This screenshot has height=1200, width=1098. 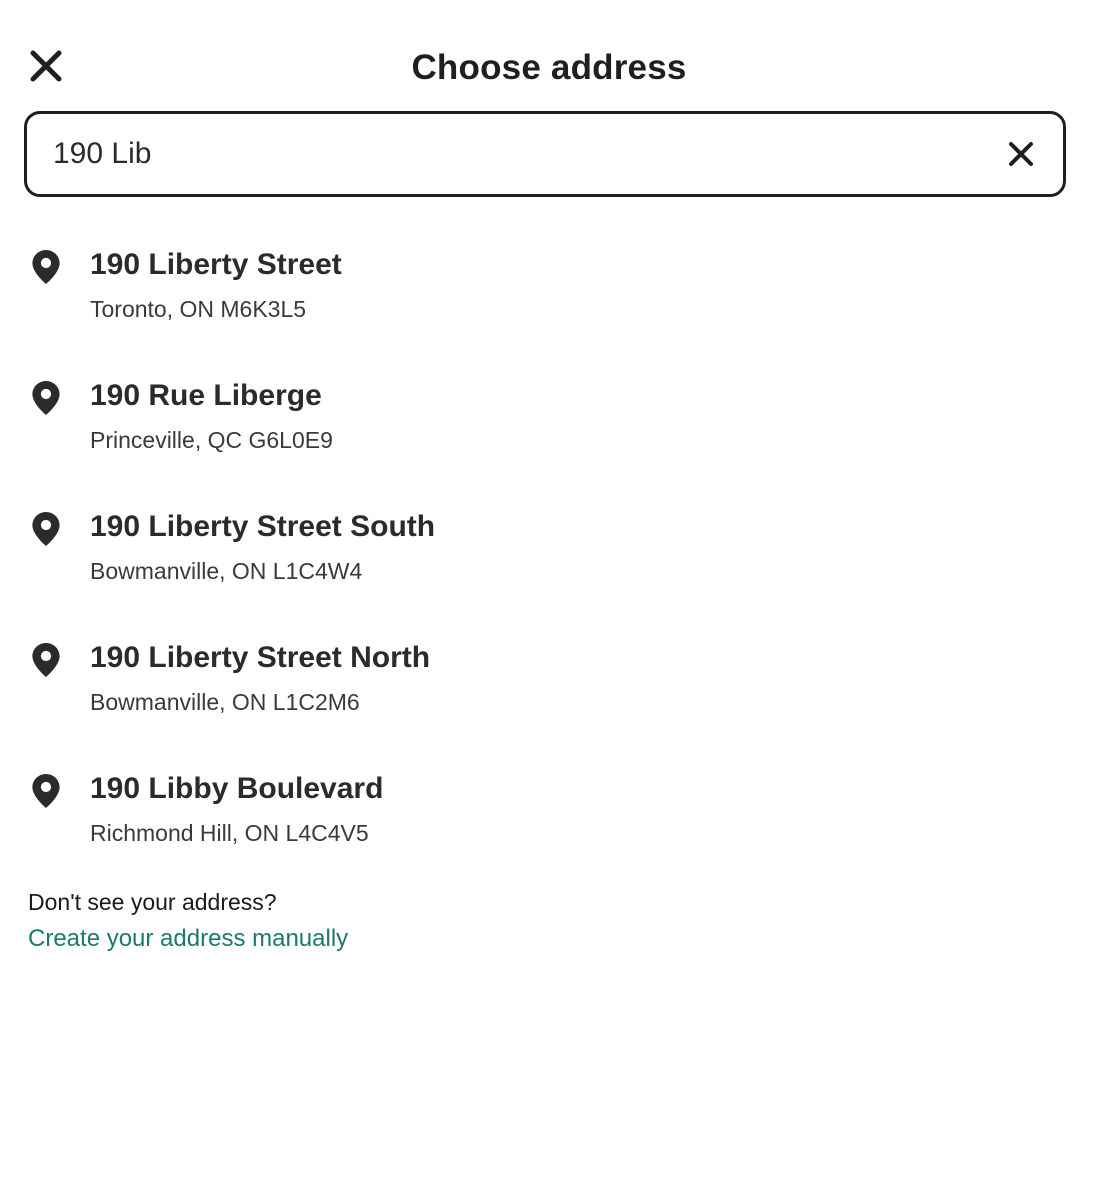 I want to click on address-line1: 190 Liberty Street, so click(x=216, y=264).